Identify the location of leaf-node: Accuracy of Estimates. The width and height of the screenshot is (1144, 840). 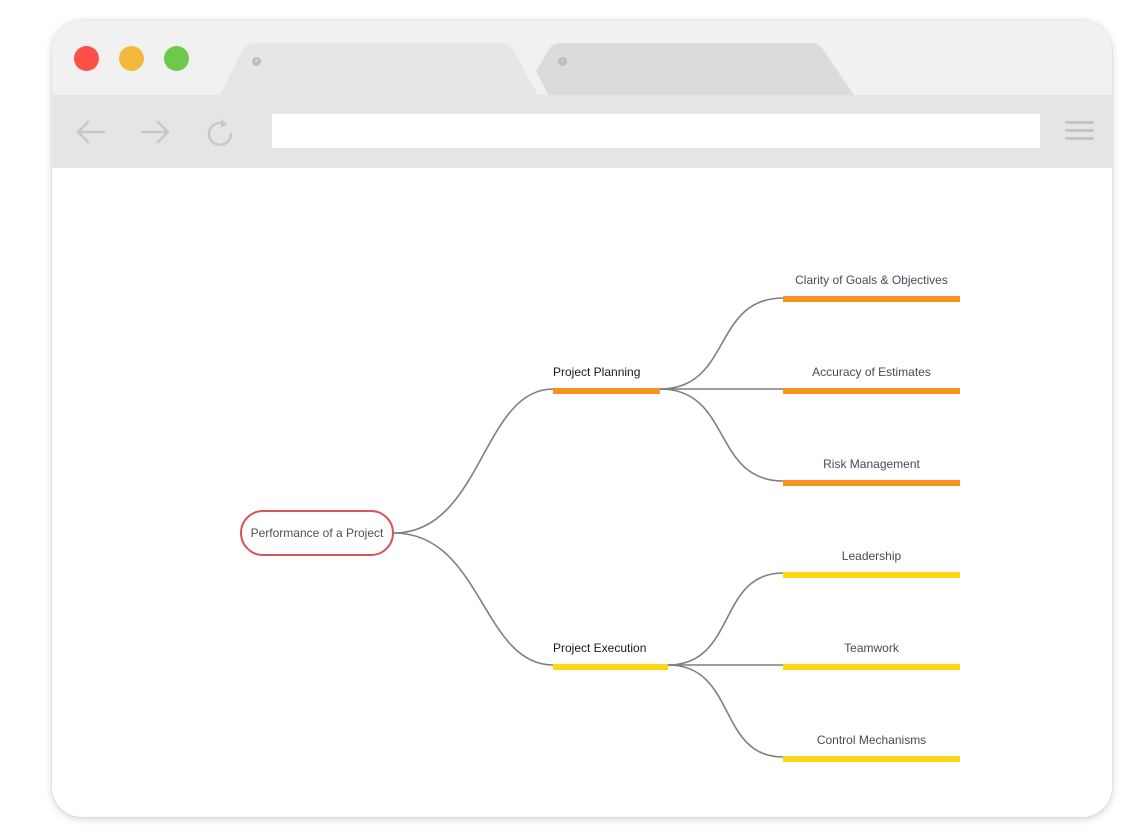
(871, 372).